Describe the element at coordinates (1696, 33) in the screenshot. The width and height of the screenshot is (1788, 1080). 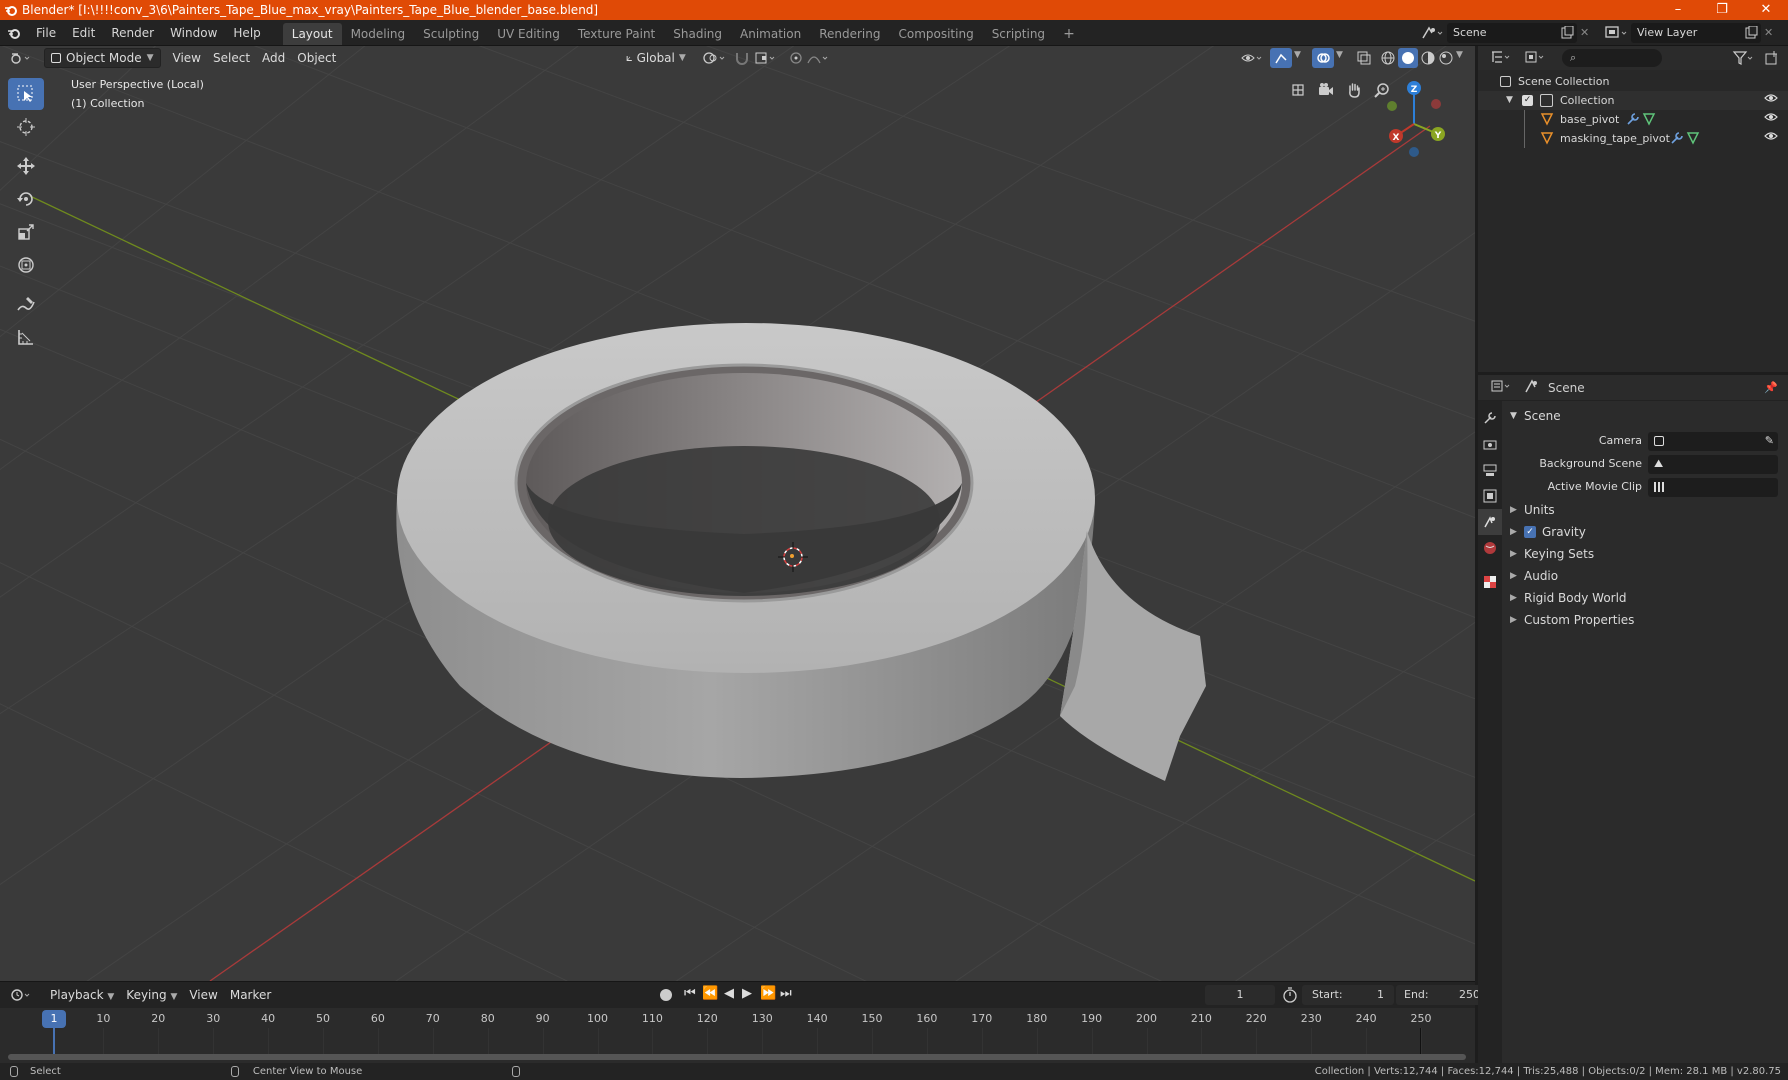
I see `view-layer-field: View Layer` at that location.